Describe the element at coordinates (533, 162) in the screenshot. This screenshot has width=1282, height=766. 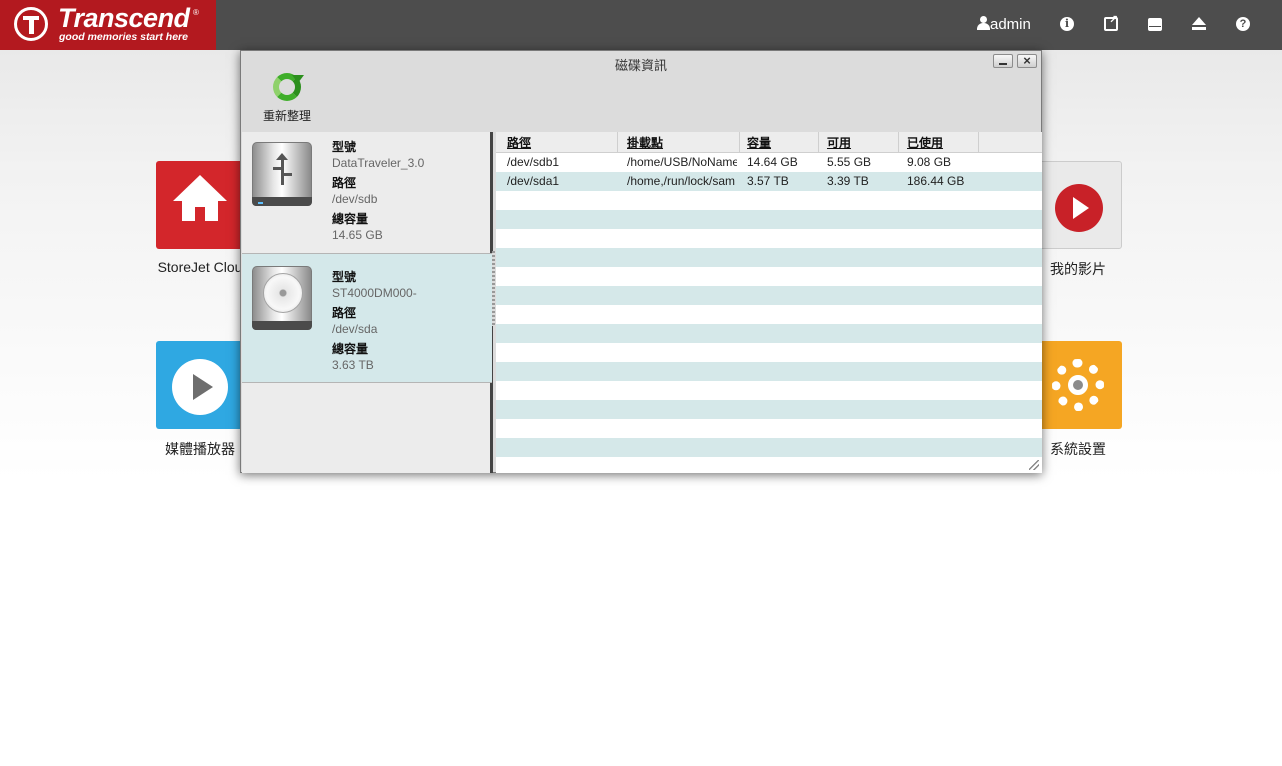
I see `table-cell: /dev/sdb1` at that location.